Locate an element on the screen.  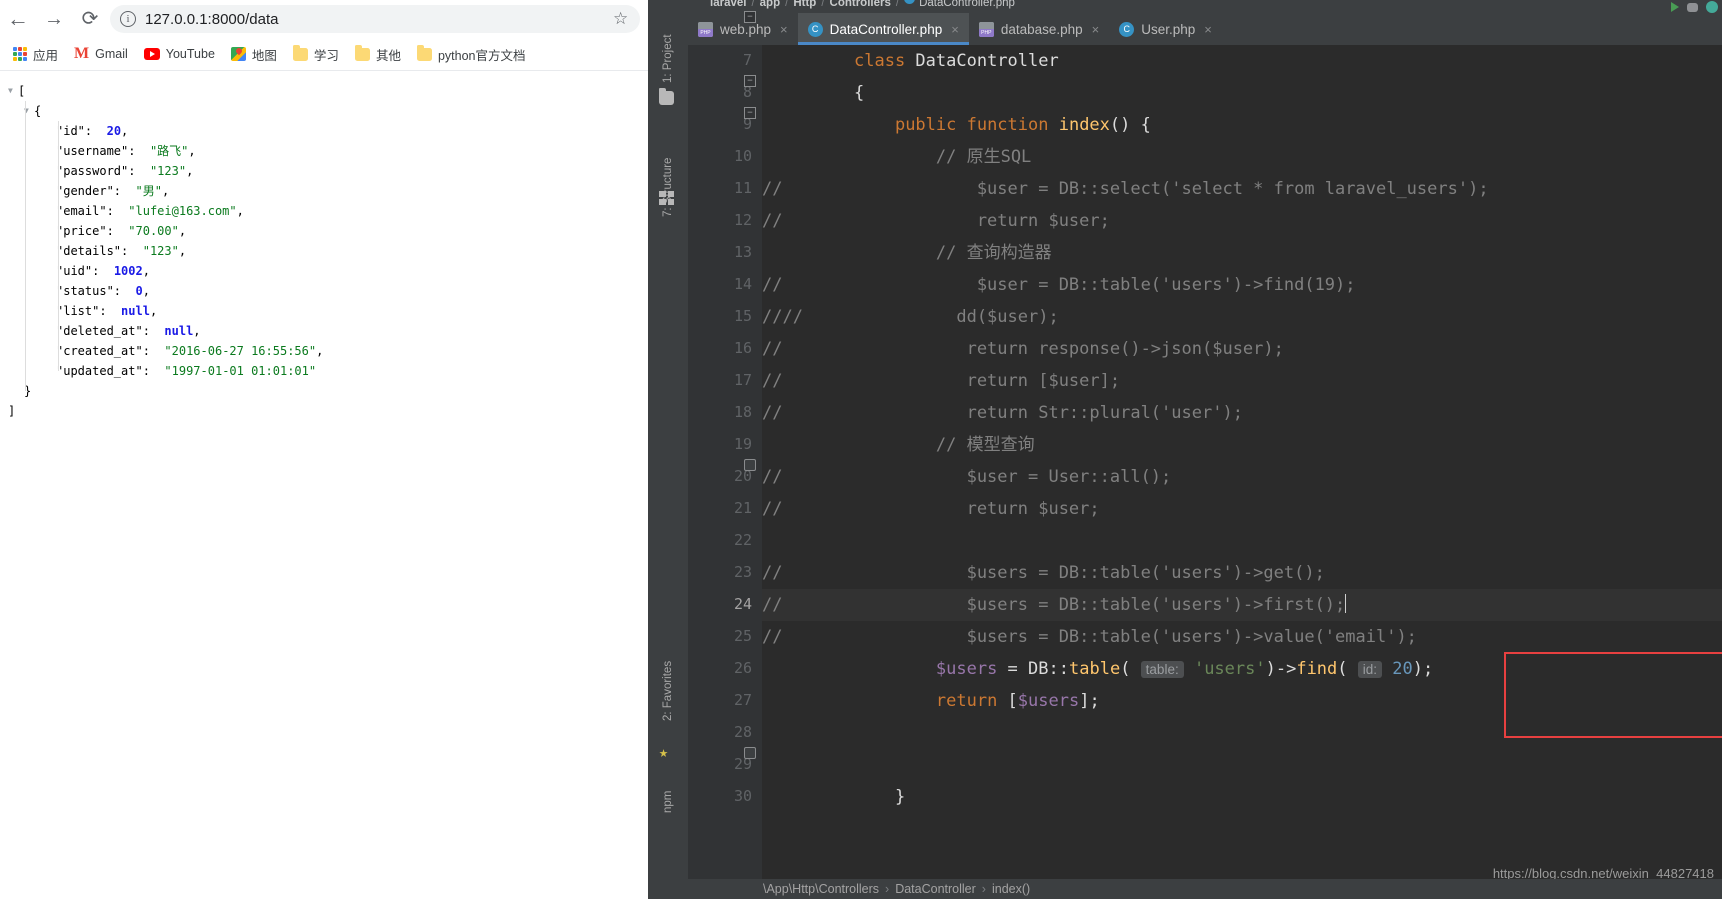
code-line-10: // 原生SQL is located at coordinates (1242, 157).